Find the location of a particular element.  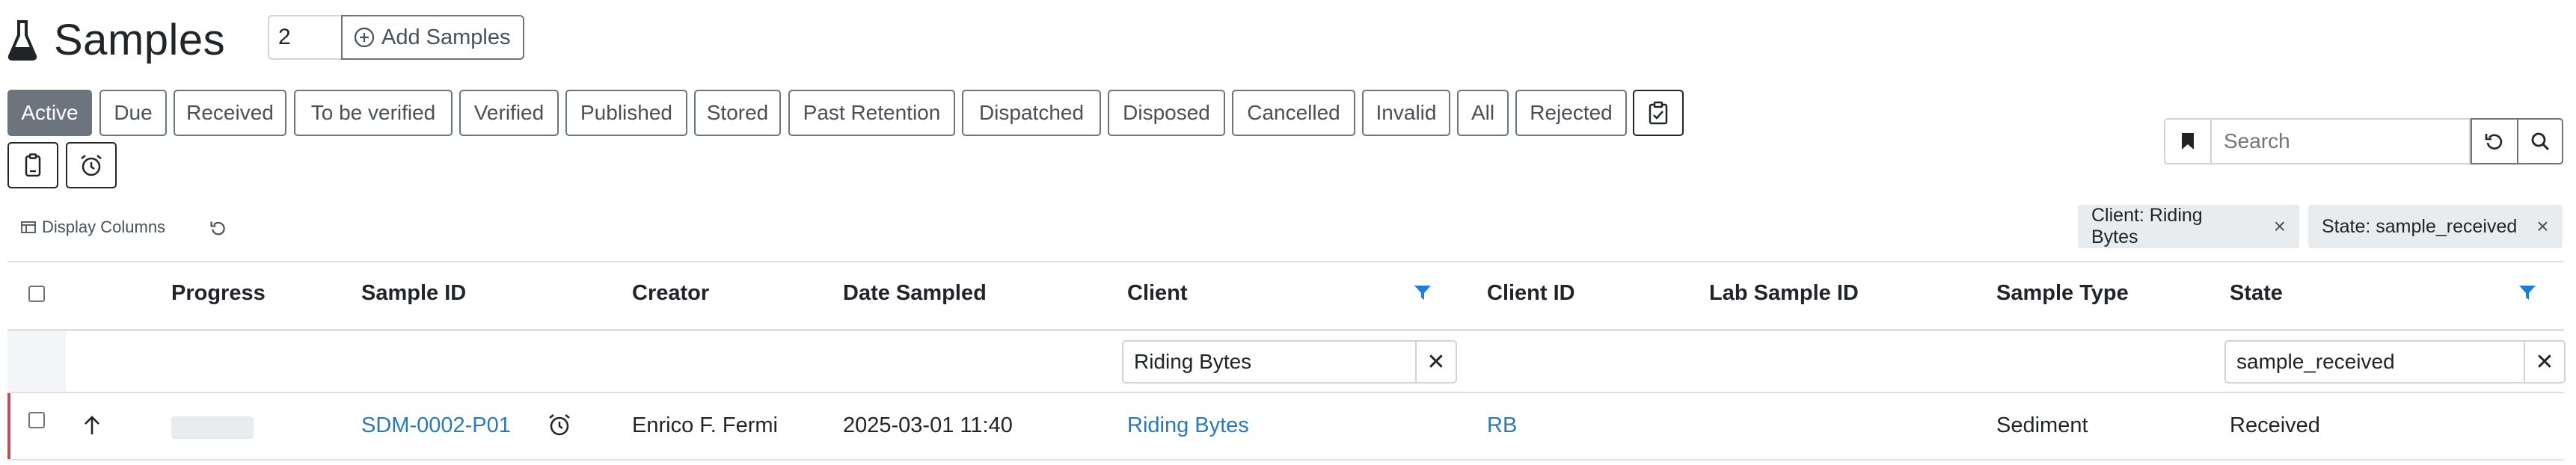

page-title: Samples is located at coordinates (140, 39).